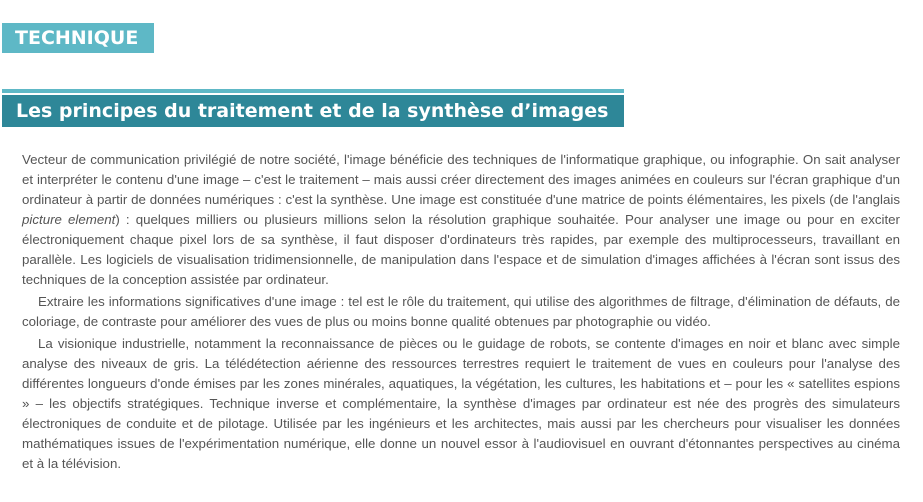 Image resolution: width=923 pixels, height=502 pixels. Describe the element at coordinates (69, 219) in the screenshot. I see `picture-element-term: picture element` at that location.